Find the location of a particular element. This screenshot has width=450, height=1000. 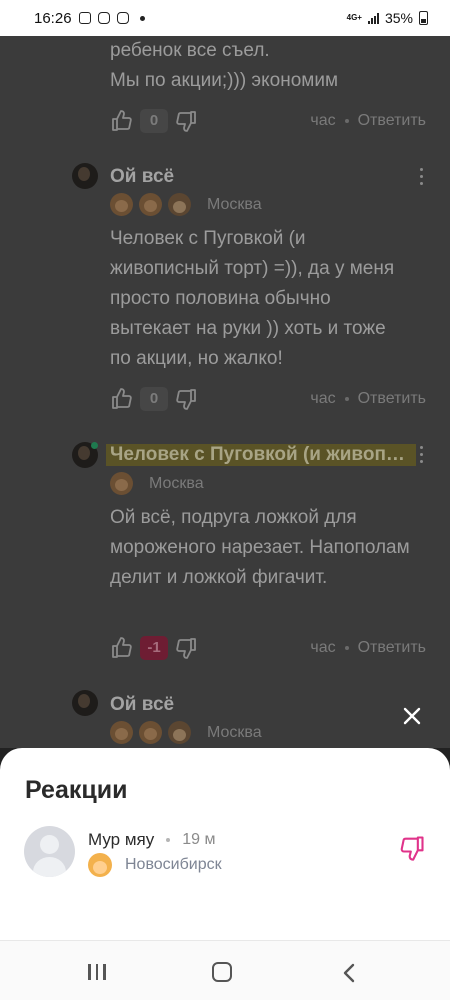

home-icon is located at coordinates (222, 972).